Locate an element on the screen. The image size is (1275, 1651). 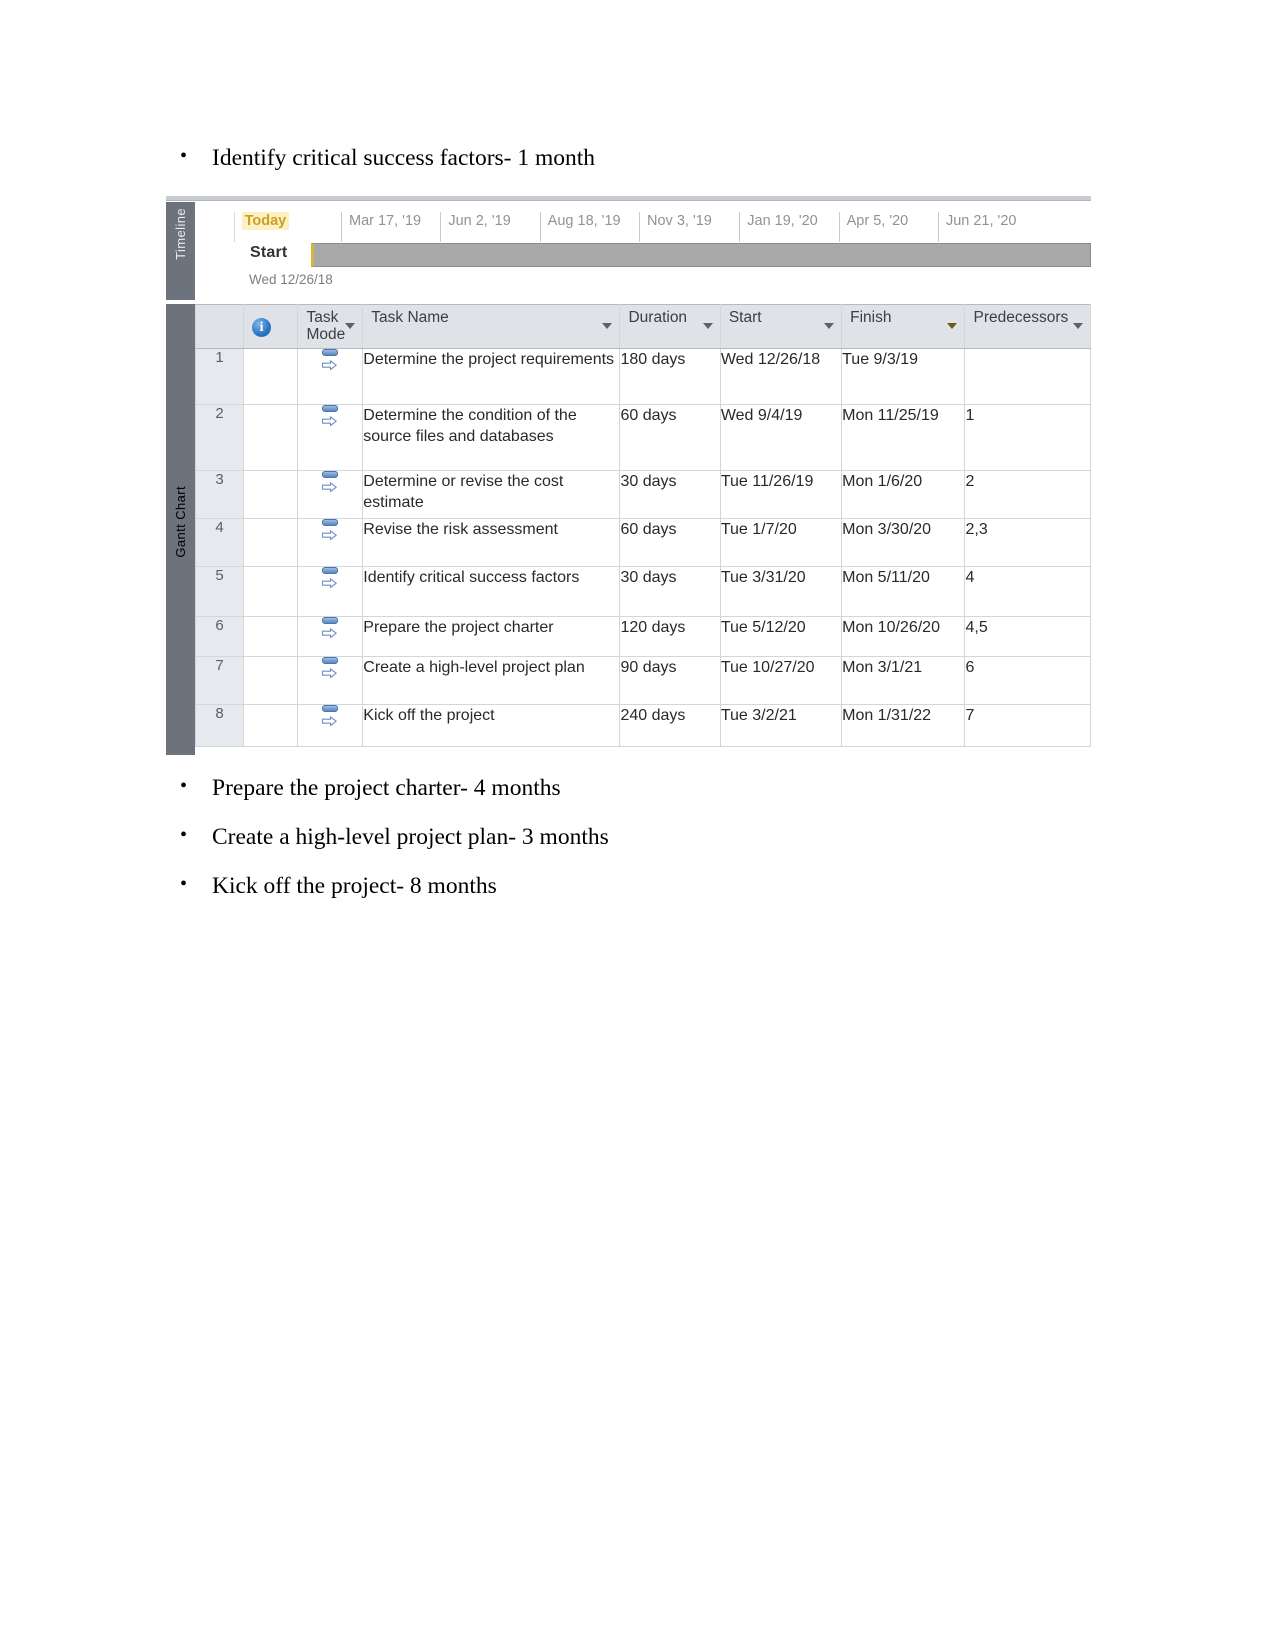
start-date-cell: Tue 5/12/20 is located at coordinates (781, 636).